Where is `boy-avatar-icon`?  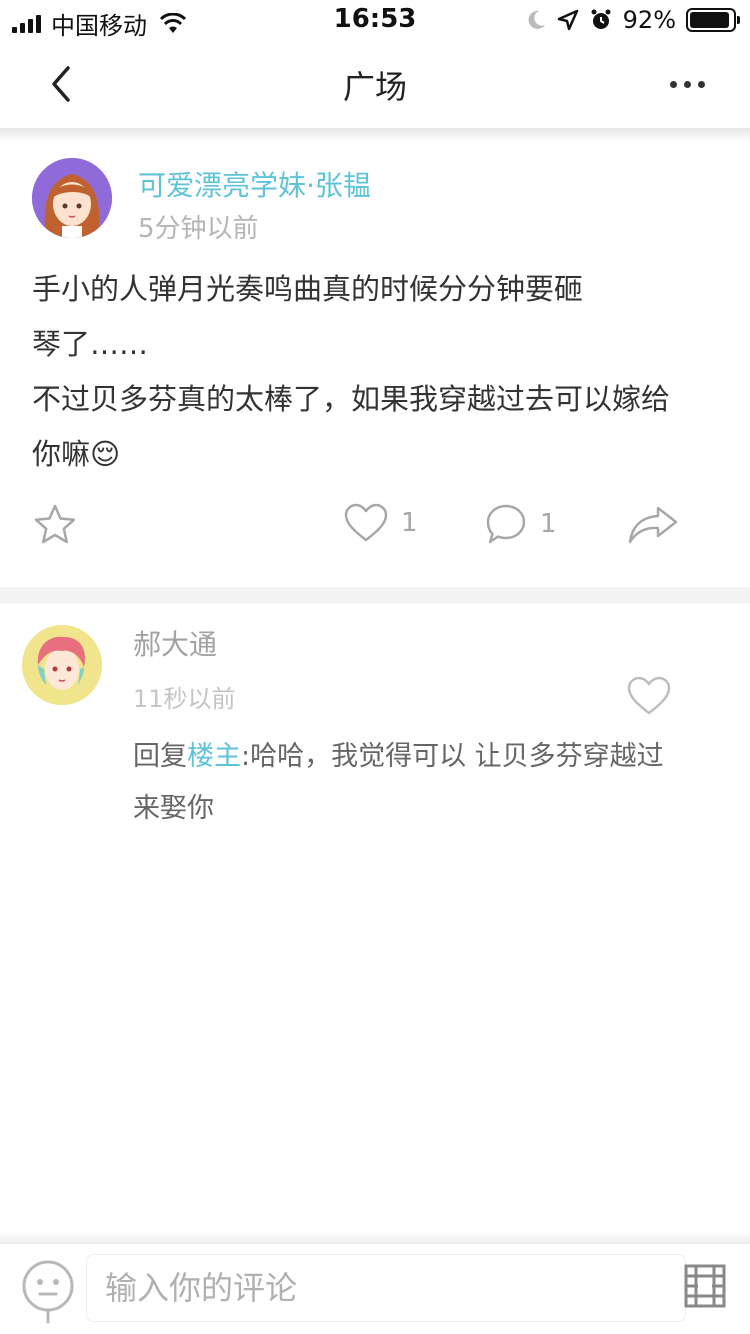
boy-avatar-icon is located at coordinates (62, 665).